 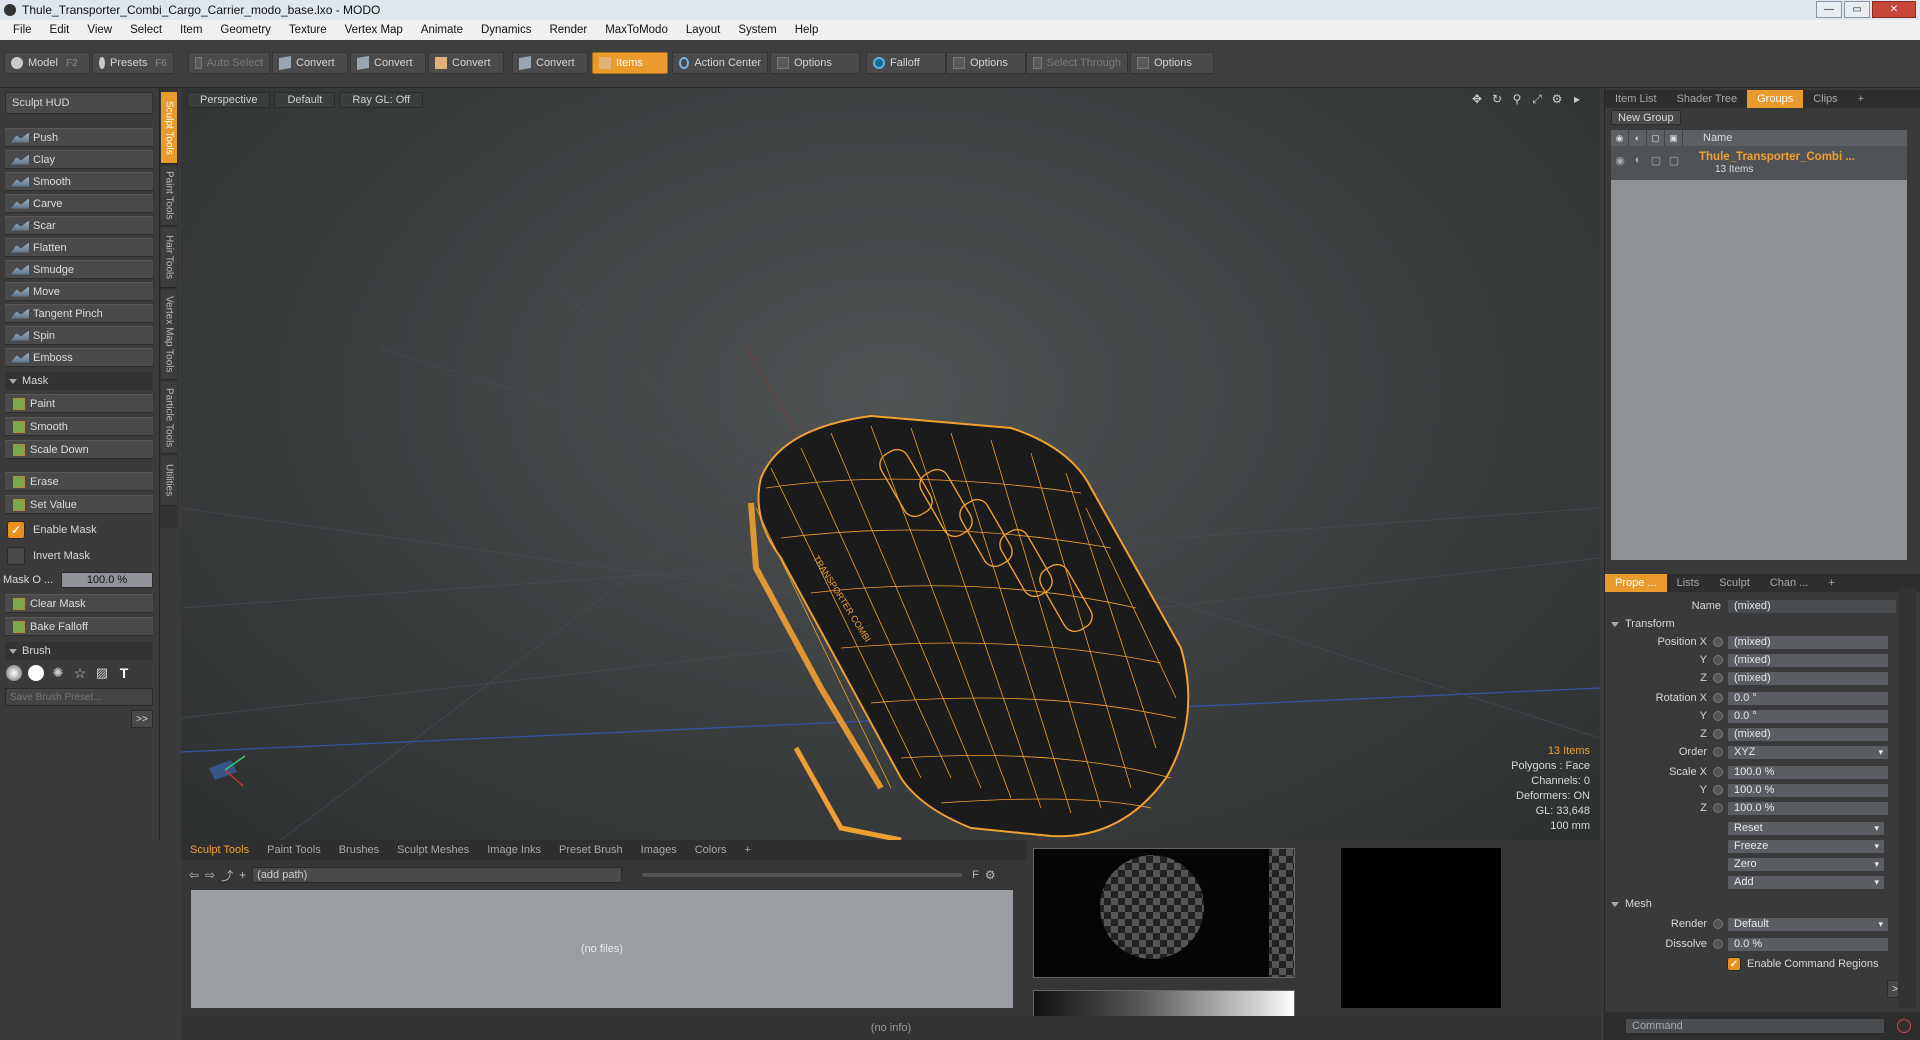 What do you see at coordinates (1761, 624) in the screenshot?
I see `transform-section: Transform` at bounding box center [1761, 624].